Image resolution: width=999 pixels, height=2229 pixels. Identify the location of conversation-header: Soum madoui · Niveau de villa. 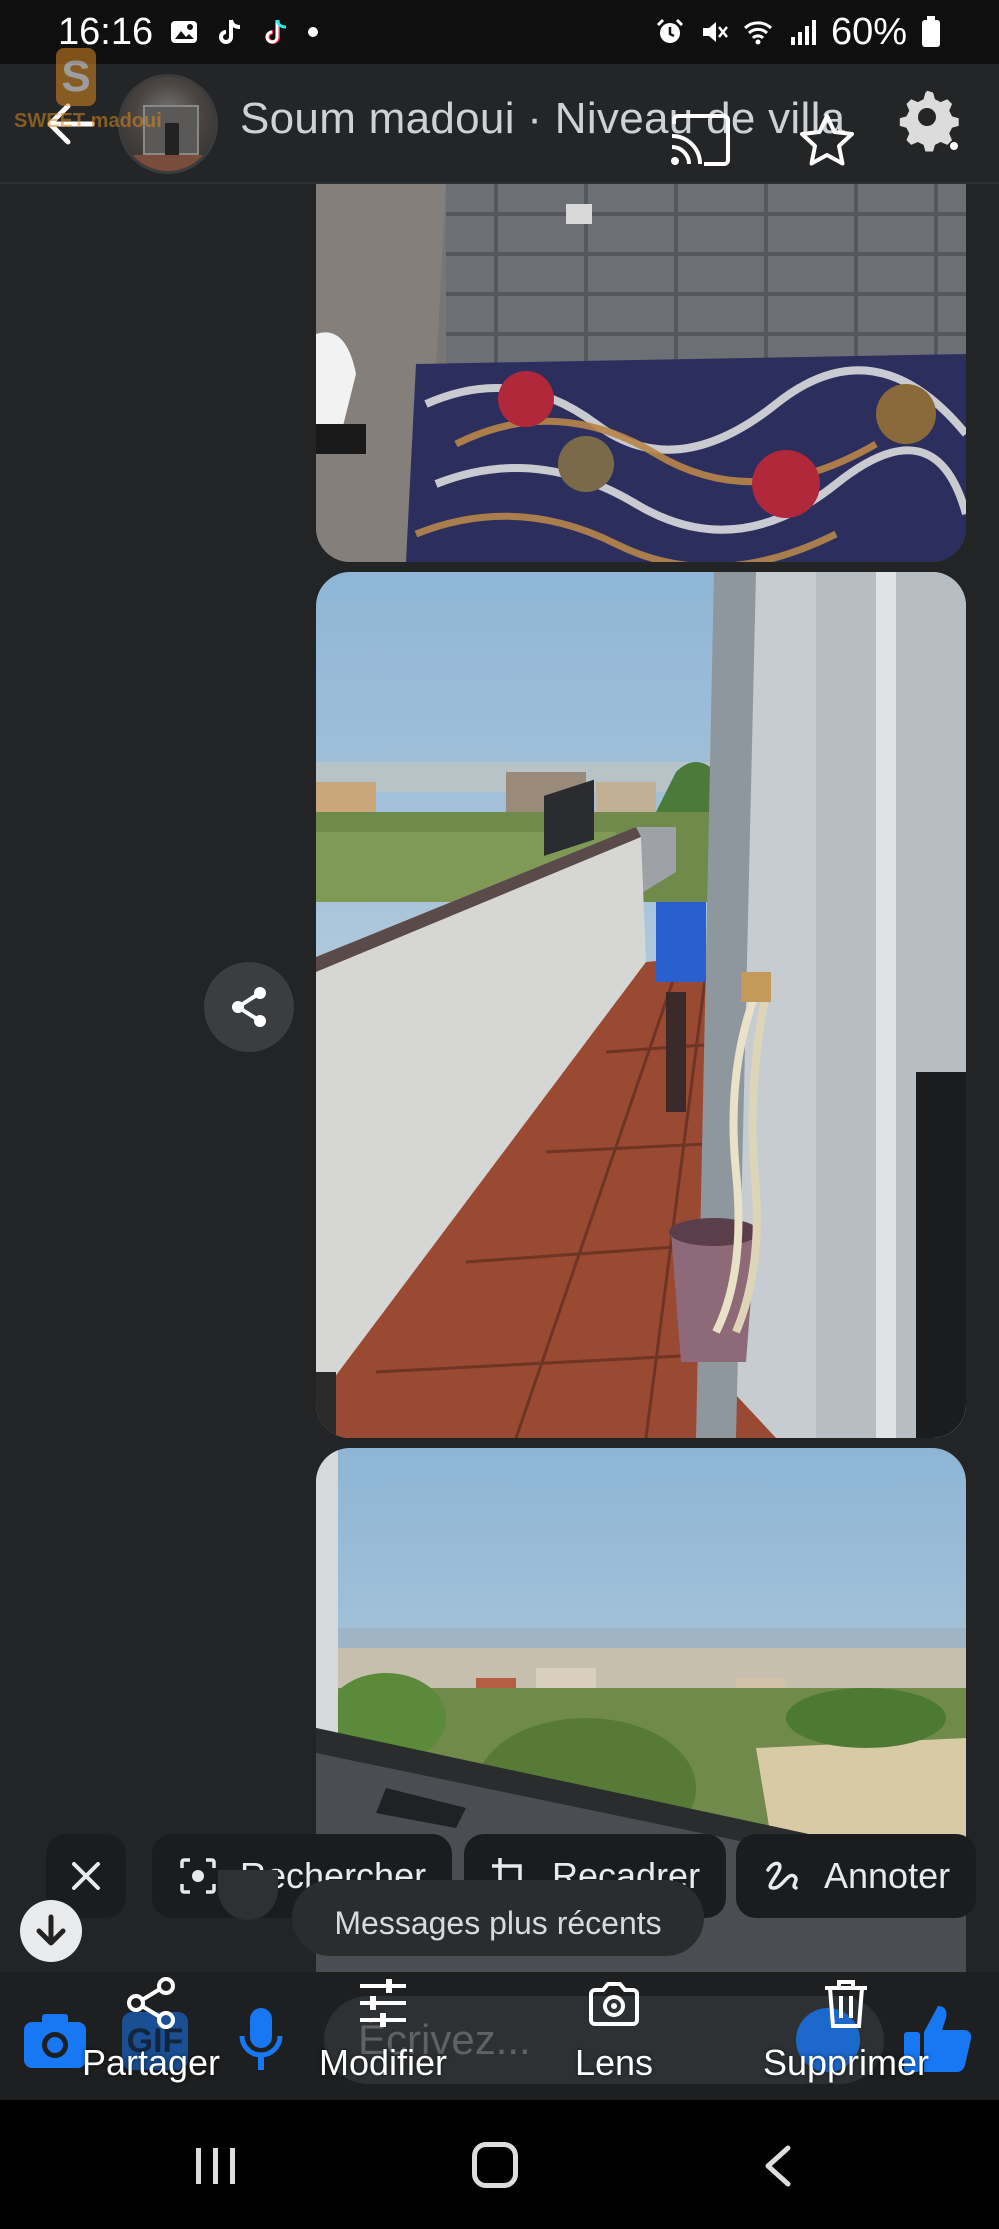
(499, 124).